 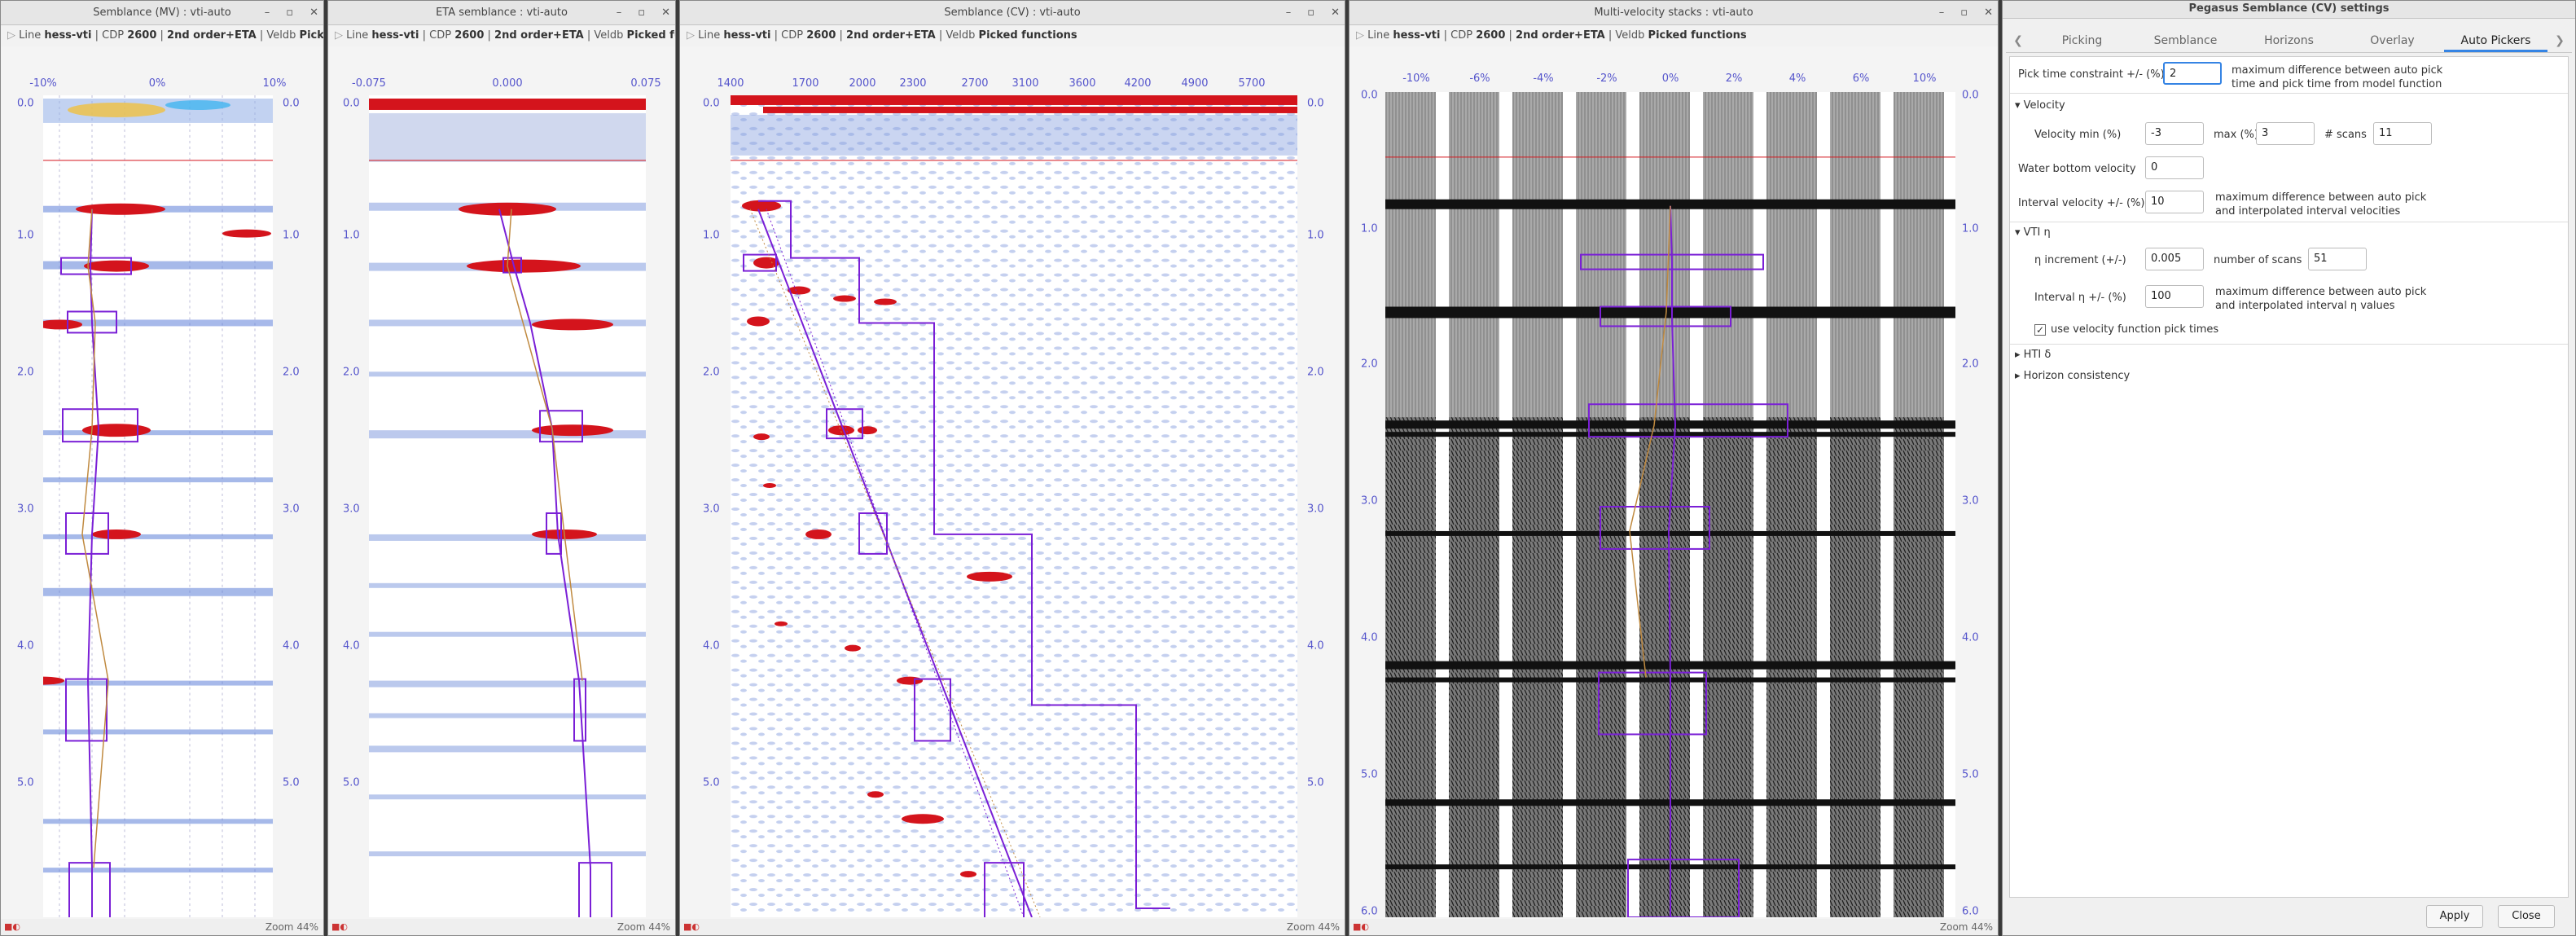 I want to click on semblance-canvas, so click(x=158, y=506).